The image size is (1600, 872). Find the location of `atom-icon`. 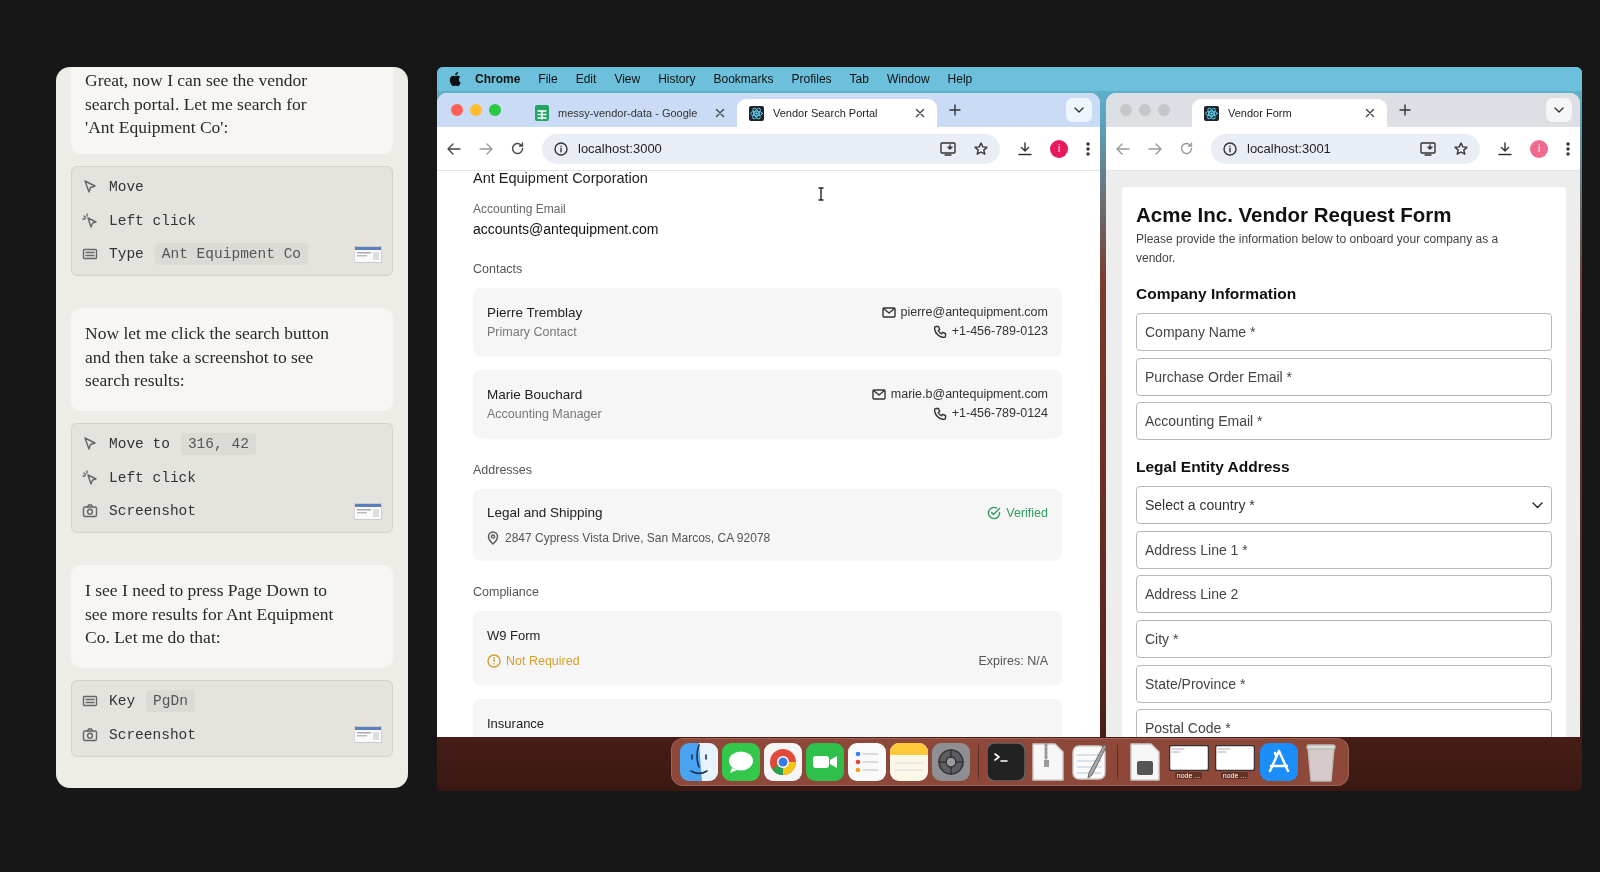

atom-icon is located at coordinates (1211, 113).